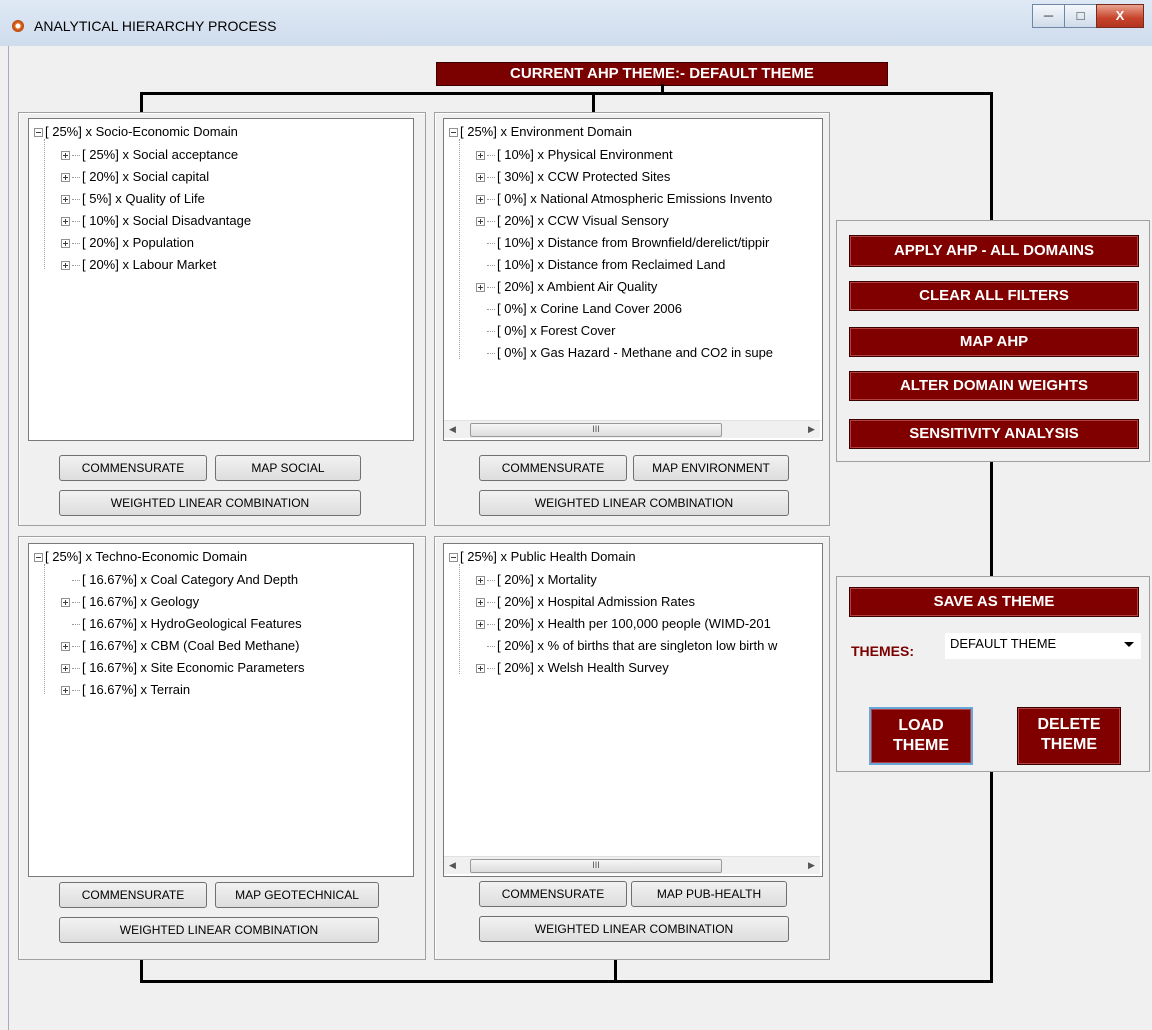 This screenshot has width=1152, height=1030. Describe the element at coordinates (606, 265) in the screenshot. I see `tree-leaf: [ 10%] x Distance from Reclaimed Land` at that location.